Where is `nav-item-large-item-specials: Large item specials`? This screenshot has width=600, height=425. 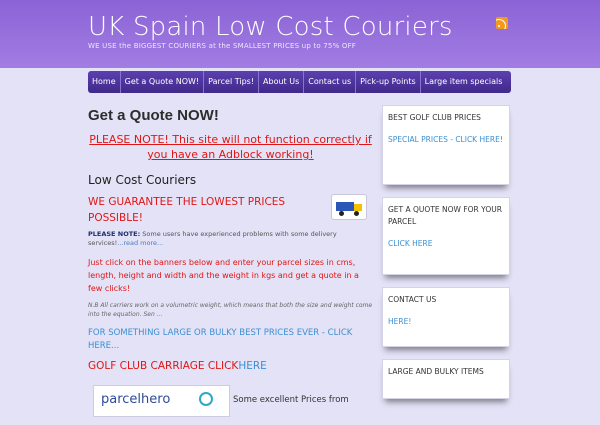 nav-item-large-item-specials: Large item specials is located at coordinates (464, 82).